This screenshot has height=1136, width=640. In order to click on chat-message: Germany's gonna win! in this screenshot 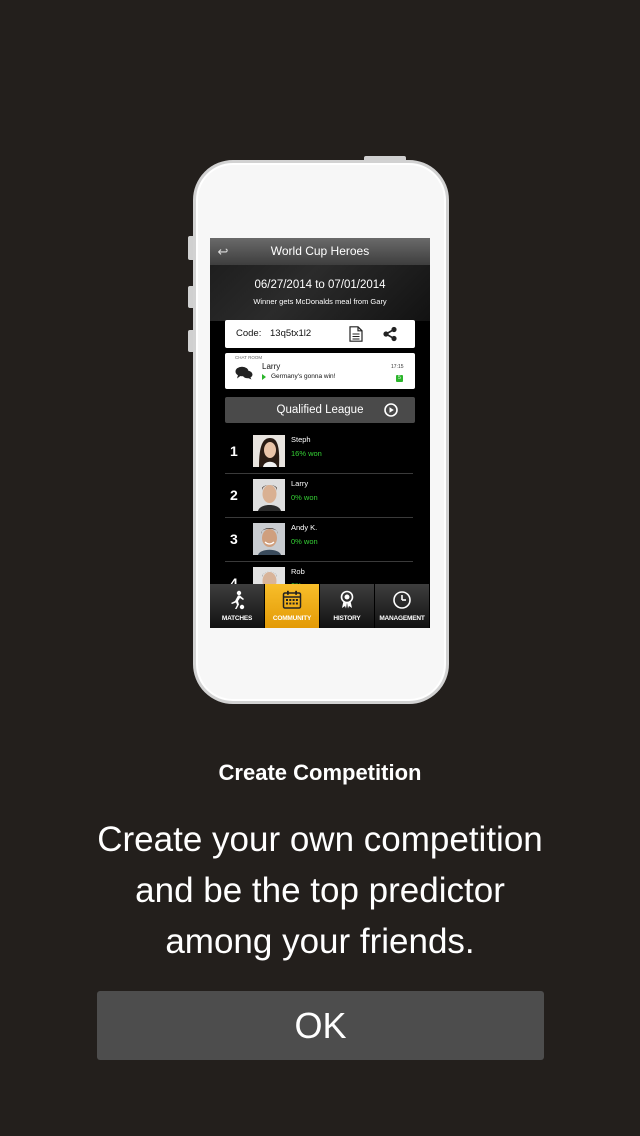, I will do `click(303, 376)`.